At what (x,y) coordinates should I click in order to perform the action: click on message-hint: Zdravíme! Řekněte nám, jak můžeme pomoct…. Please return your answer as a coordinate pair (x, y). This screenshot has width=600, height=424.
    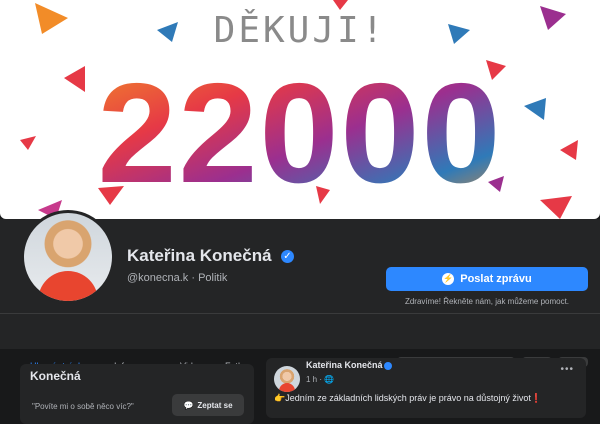
    Looking at the image, I should click on (487, 301).